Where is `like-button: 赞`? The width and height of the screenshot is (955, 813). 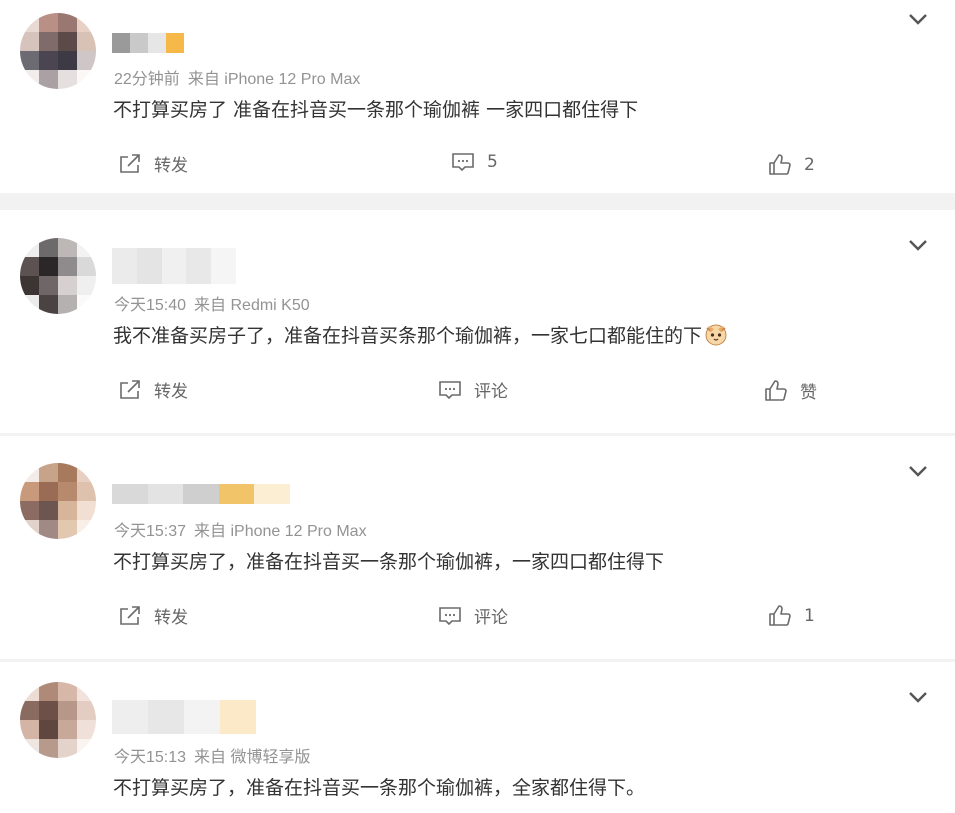 like-button: 赞 is located at coordinates (790, 390).